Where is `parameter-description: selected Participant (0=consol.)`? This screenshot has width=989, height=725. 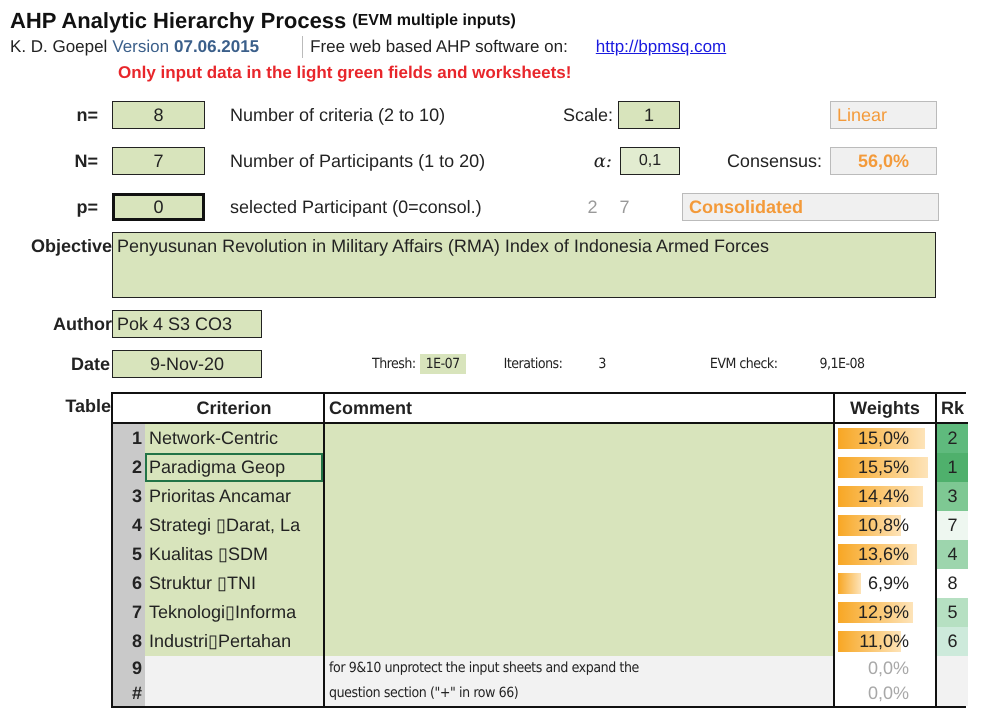
parameter-description: selected Participant (0=consol.) is located at coordinates (356, 207).